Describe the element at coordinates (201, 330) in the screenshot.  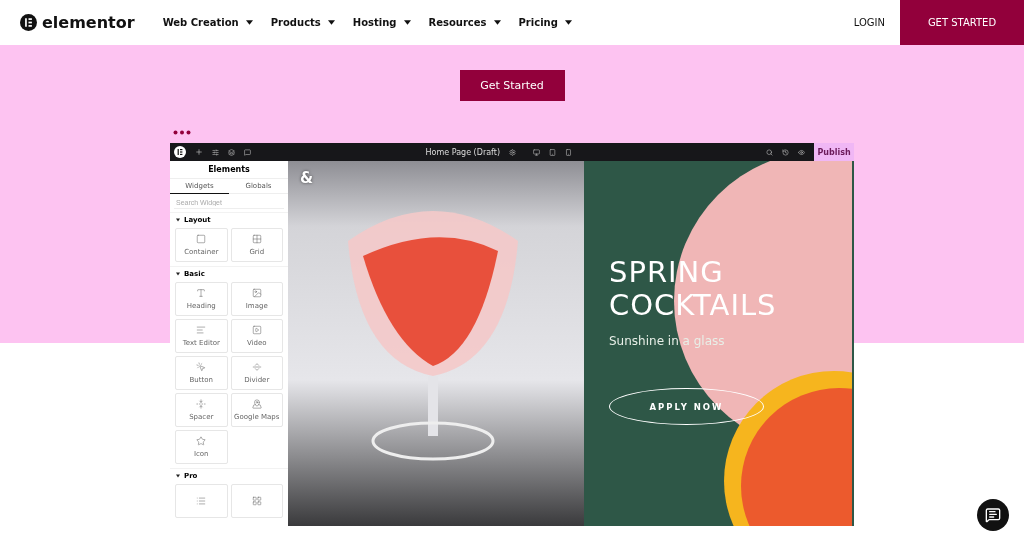
I see `text-lines-icon` at that location.